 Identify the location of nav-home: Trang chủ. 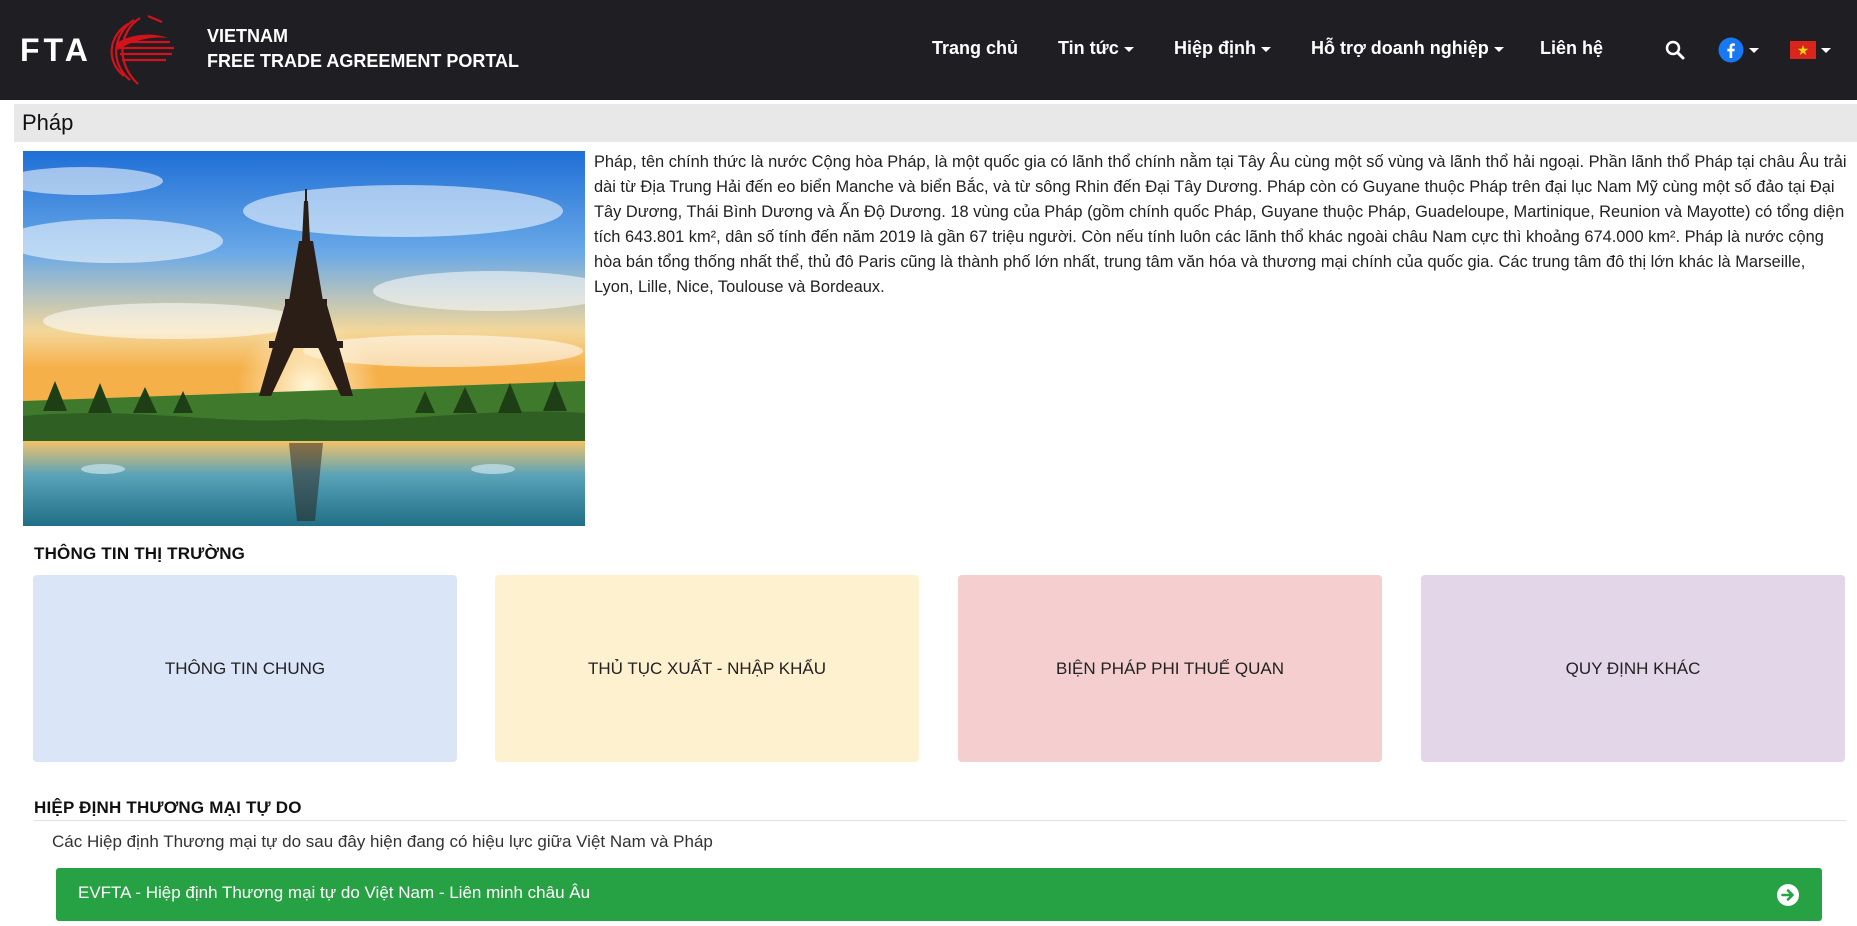
(975, 48).